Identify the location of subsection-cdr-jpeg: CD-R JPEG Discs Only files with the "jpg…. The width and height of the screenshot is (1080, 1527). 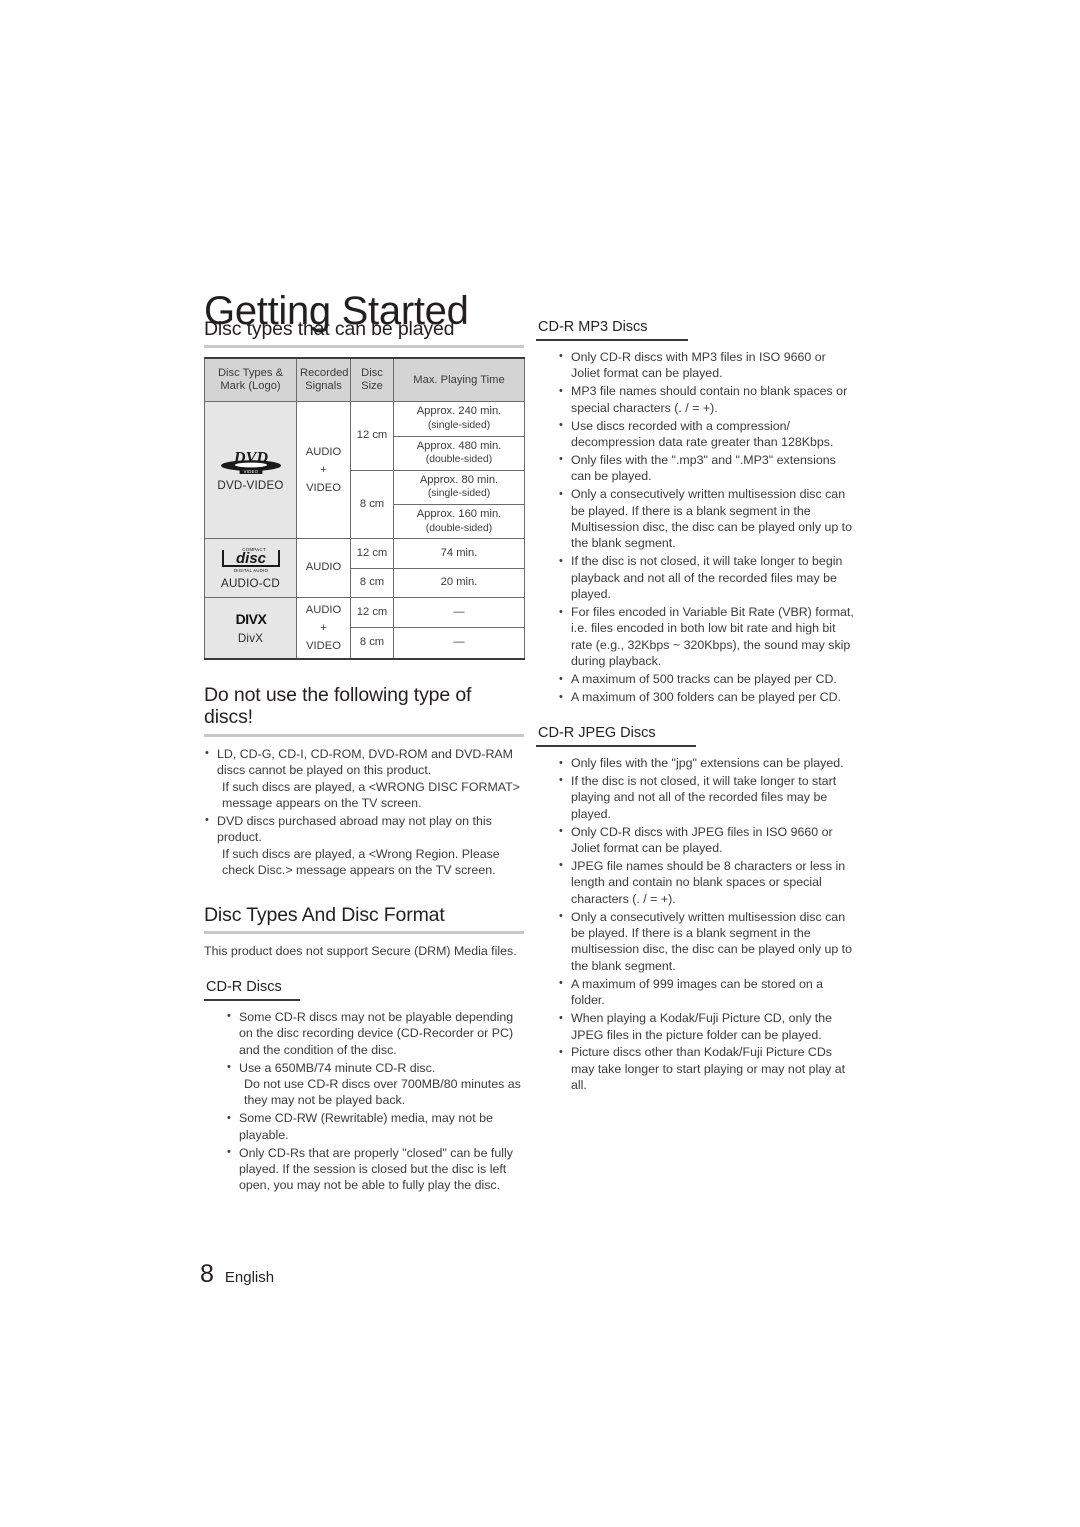
(695, 909).